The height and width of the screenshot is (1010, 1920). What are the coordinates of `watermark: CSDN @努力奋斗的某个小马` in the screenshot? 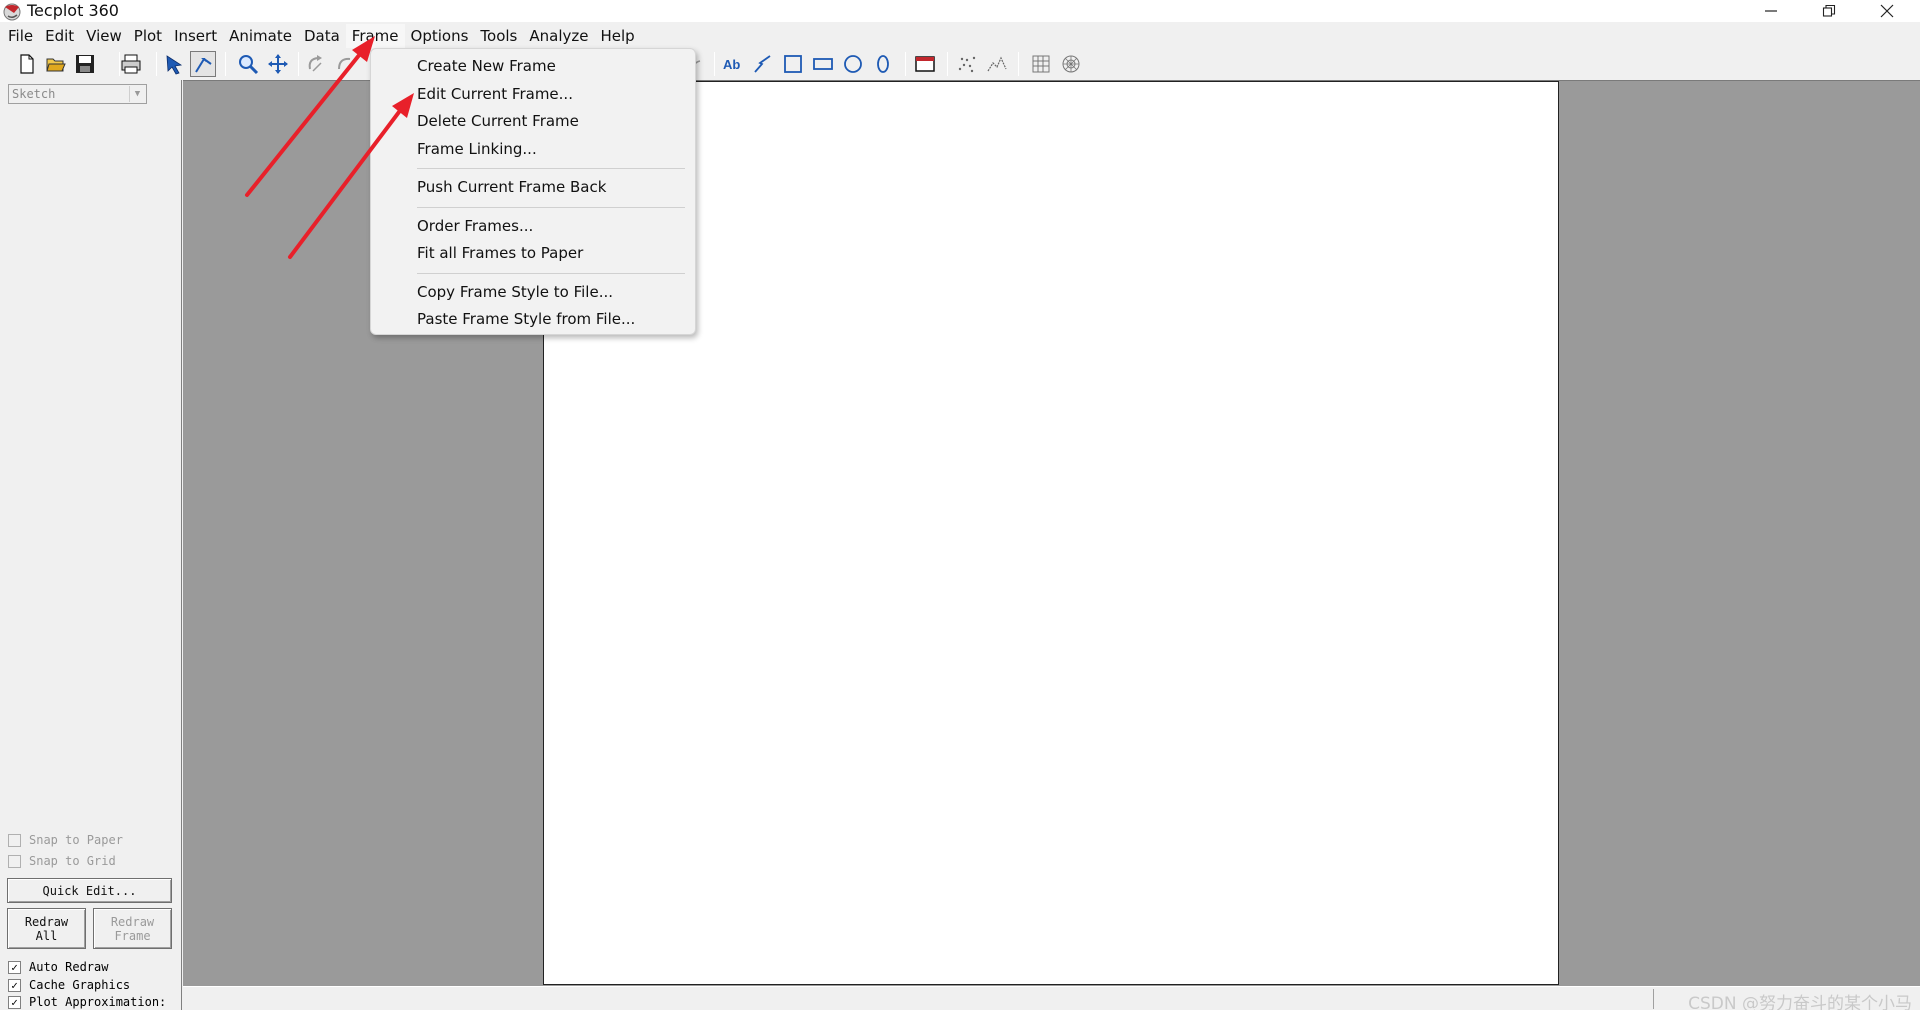 It's located at (1800, 1002).